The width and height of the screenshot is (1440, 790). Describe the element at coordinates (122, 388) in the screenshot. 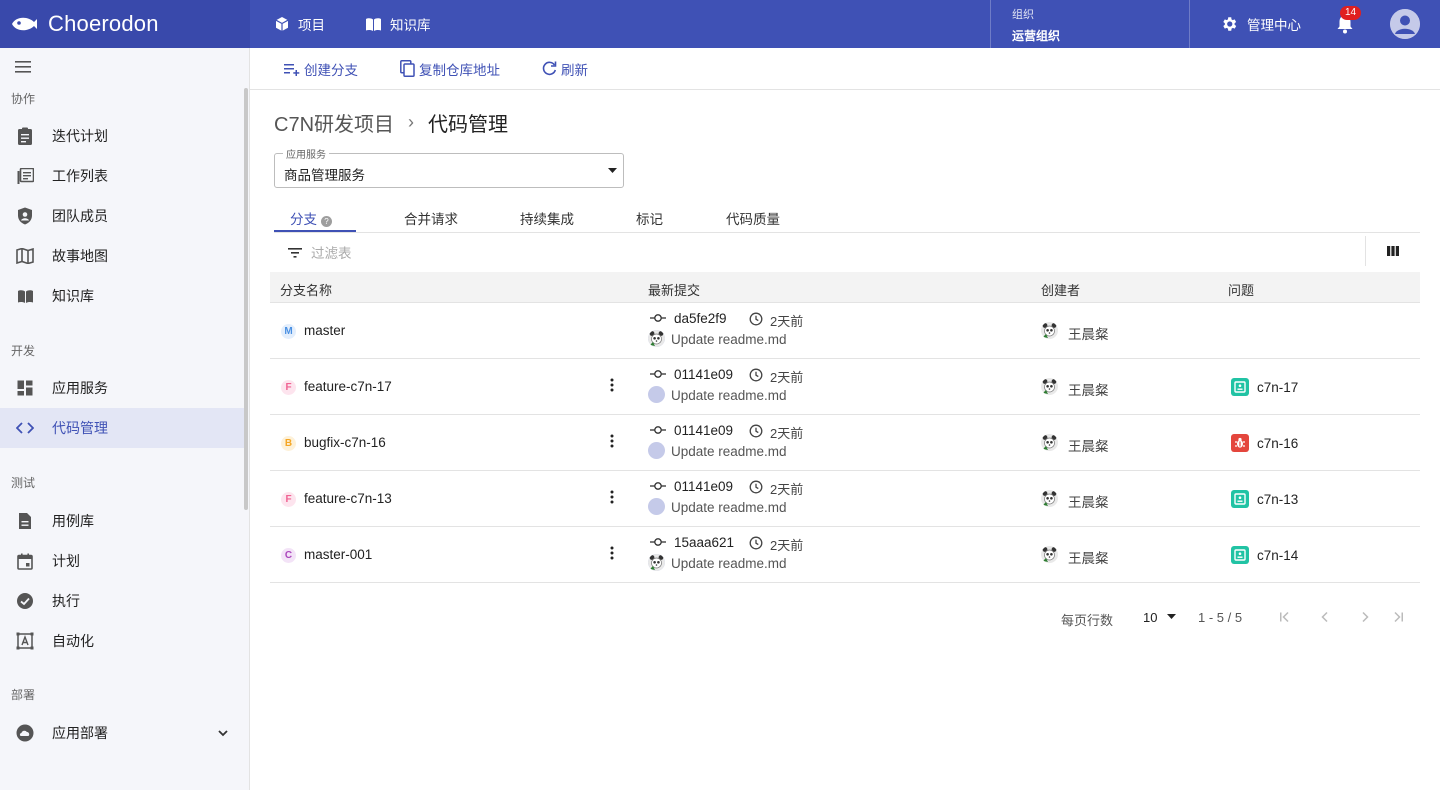

I see `sidebar-item-app-service: 应用服务` at that location.